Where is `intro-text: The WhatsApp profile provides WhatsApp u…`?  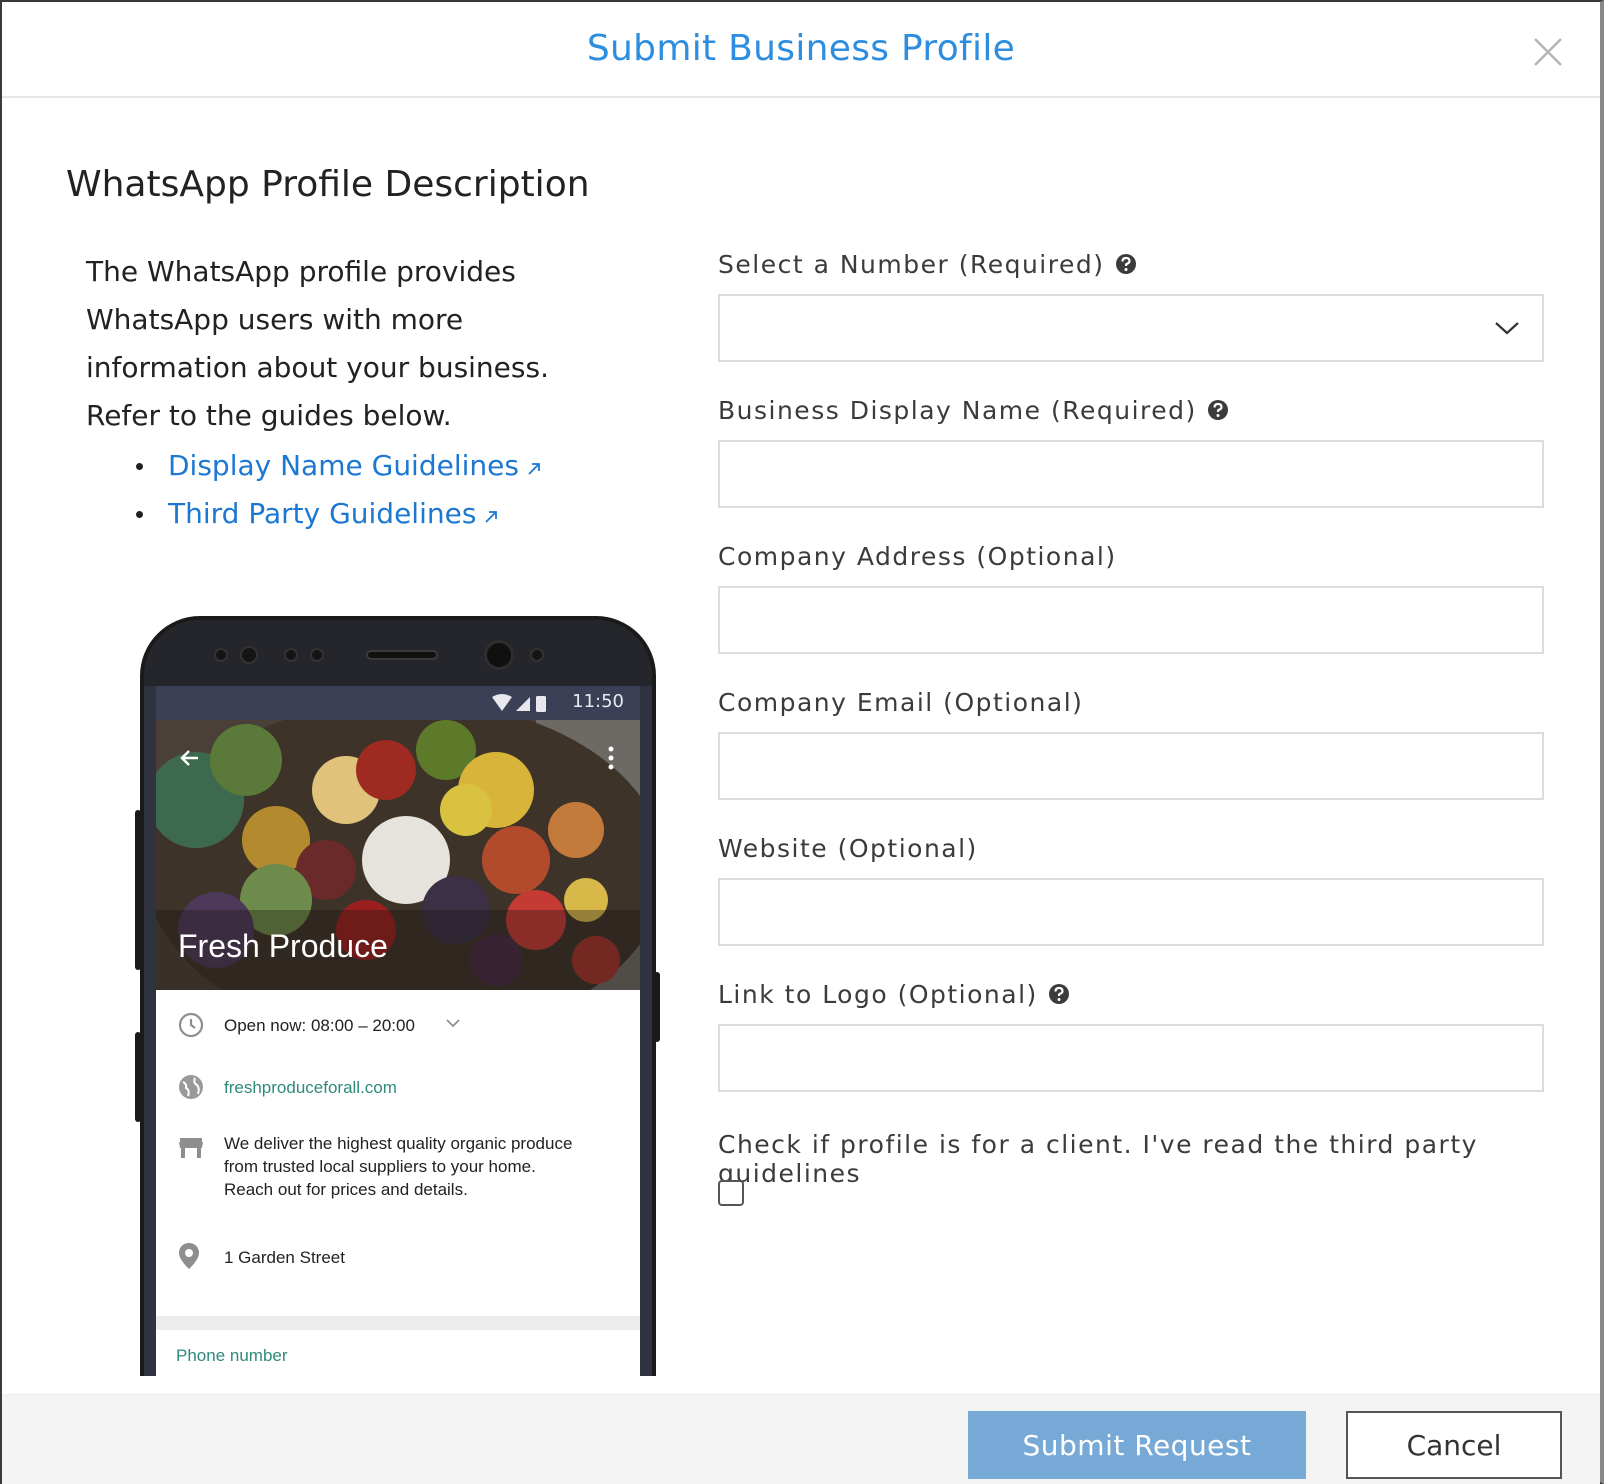 intro-text: The WhatsApp profile provides WhatsApp u… is located at coordinates (346, 344).